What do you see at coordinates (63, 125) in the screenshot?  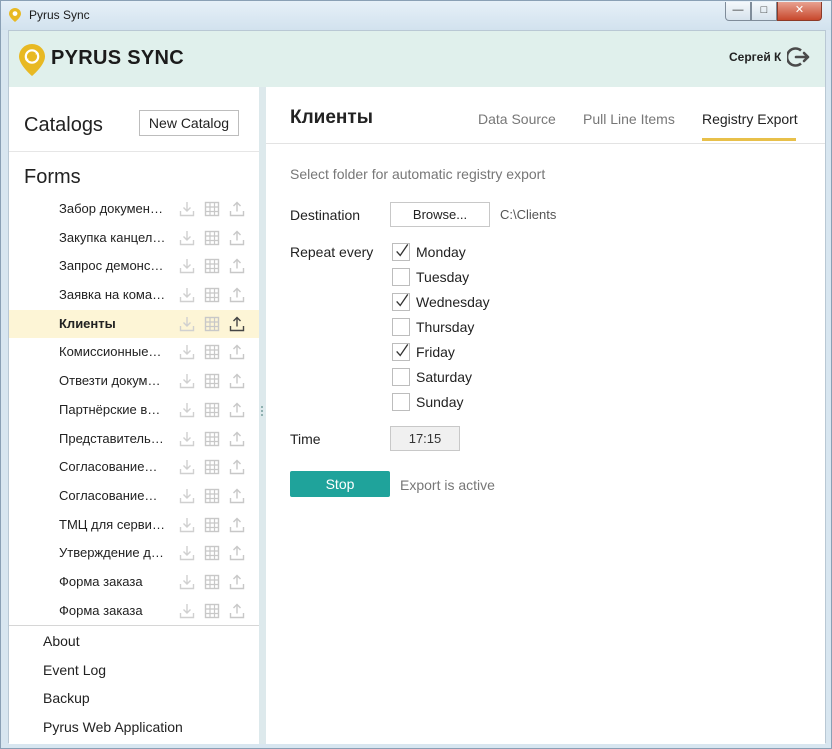 I see `catalogs-heading: Catalogs` at bounding box center [63, 125].